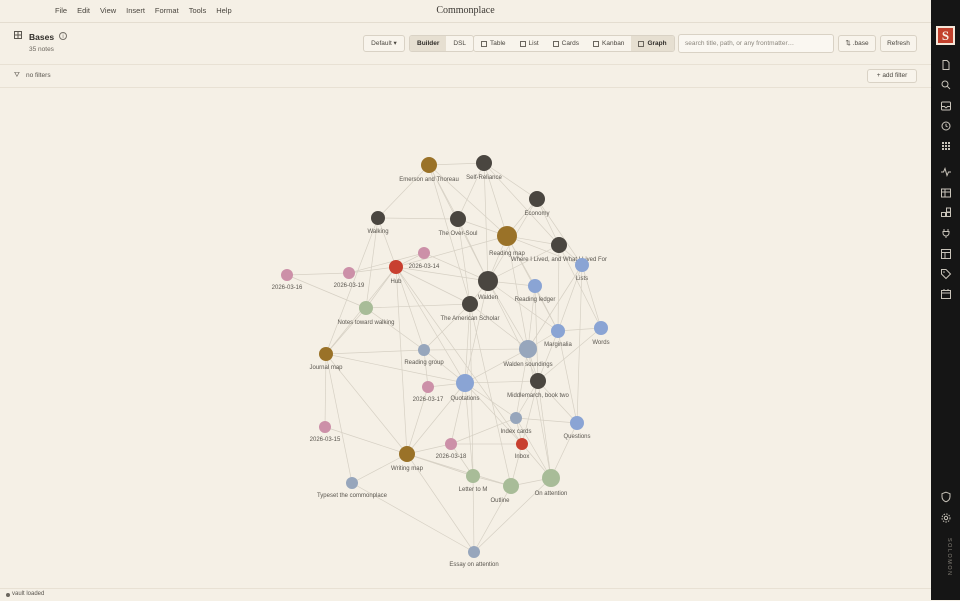 This screenshot has width=960, height=601. Describe the element at coordinates (378, 218) in the screenshot. I see `node-dot-walking` at that location.